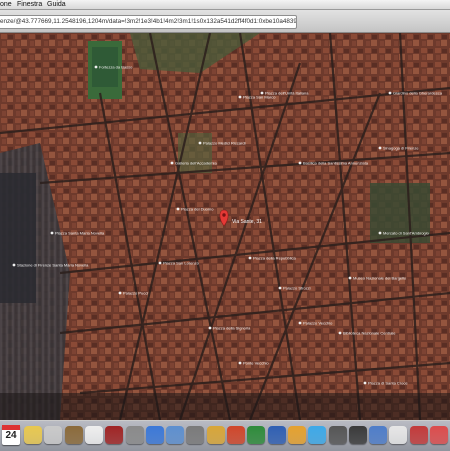 This screenshot has height=451, width=450. I want to click on place-label: Piazza della Repubblica, so click(274, 258).